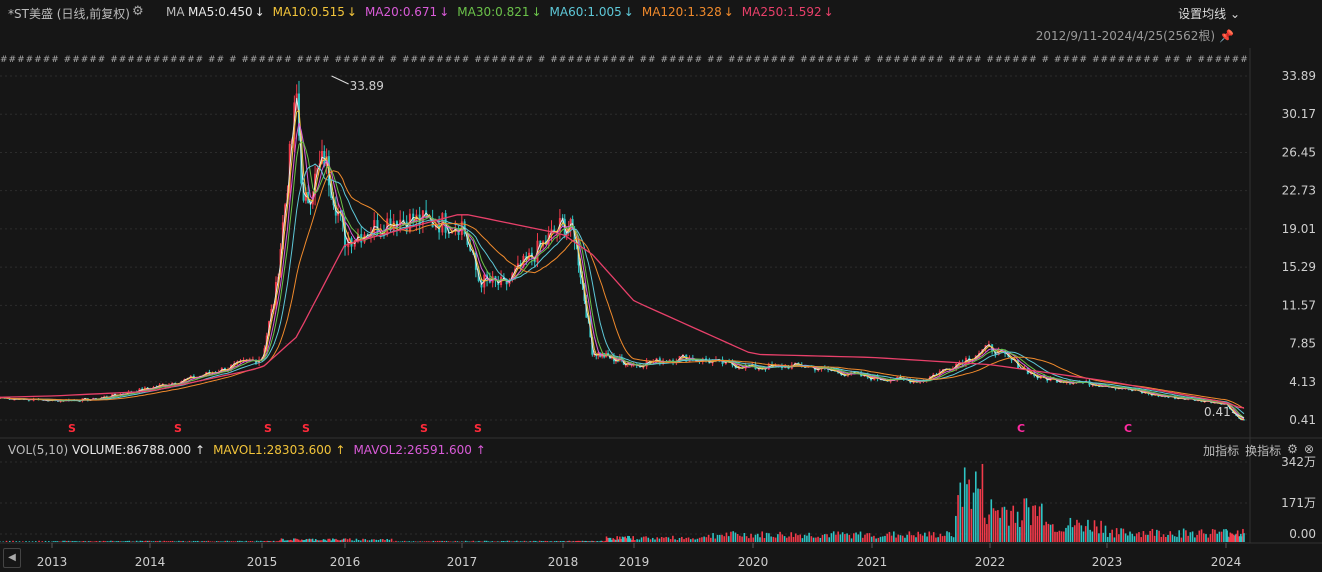 The height and width of the screenshot is (572, 1322). What do you see at coordinates (139, 450) in the screenshot?
I see `vol-item: VOLUME:86788.000 ↑` at bounding box center [139, 450].